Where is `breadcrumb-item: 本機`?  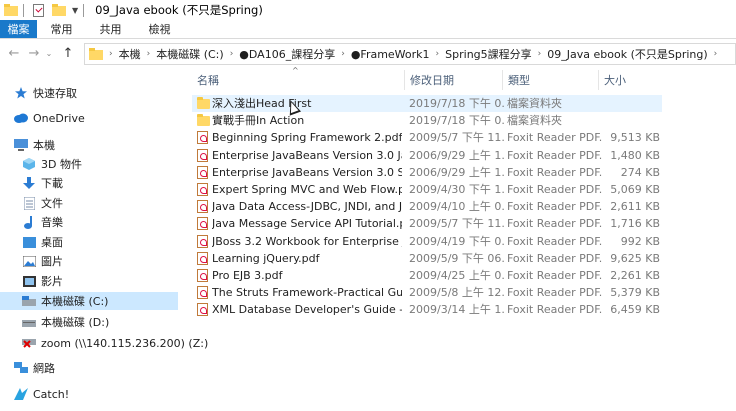 breadcrumb-item: 本機 is located at coordinates (130, 54).